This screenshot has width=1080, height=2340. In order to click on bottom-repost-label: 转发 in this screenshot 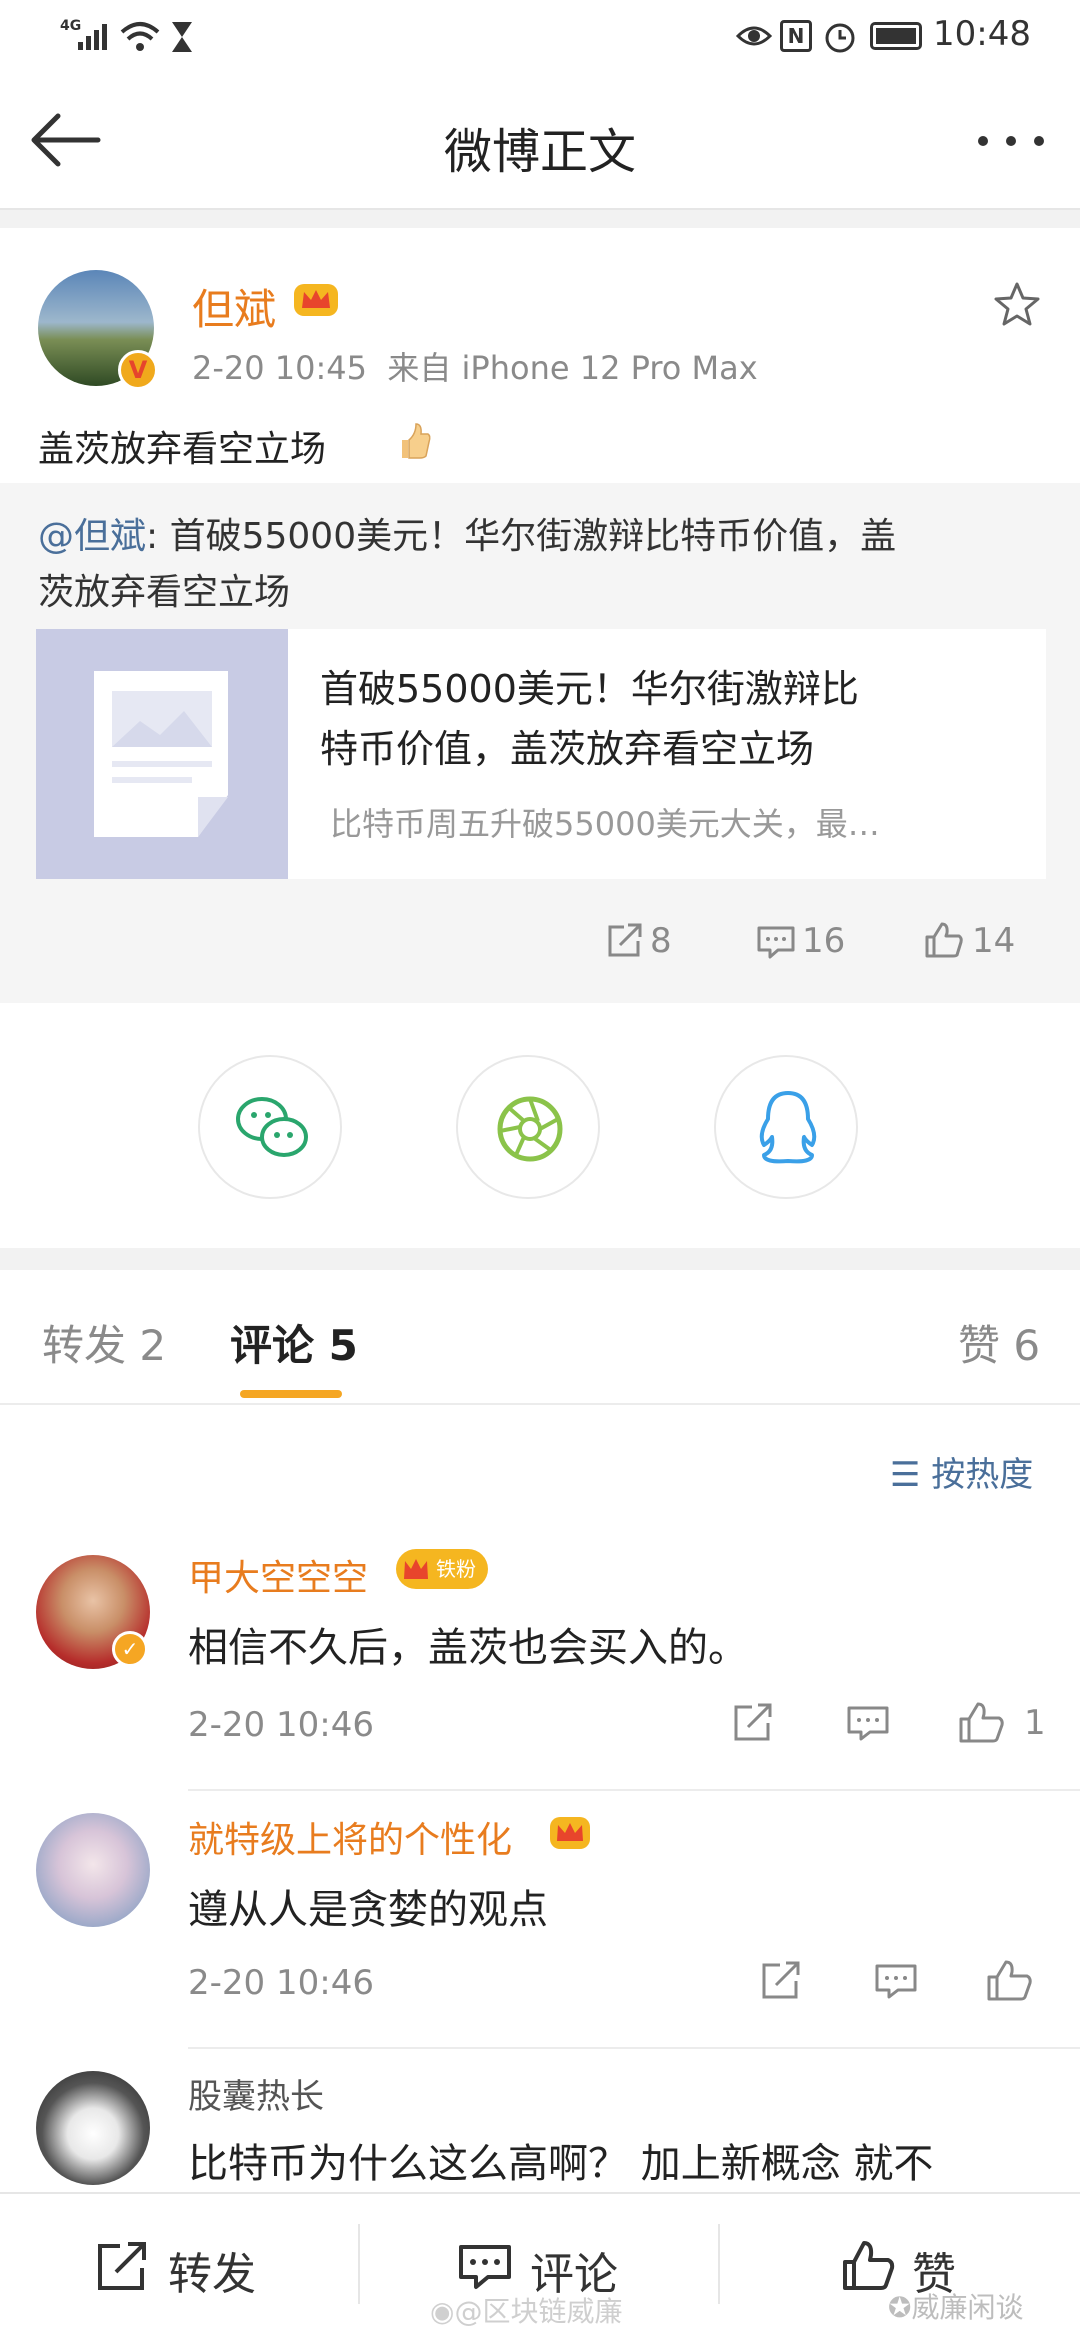, I will do `click(212, 2274)`.